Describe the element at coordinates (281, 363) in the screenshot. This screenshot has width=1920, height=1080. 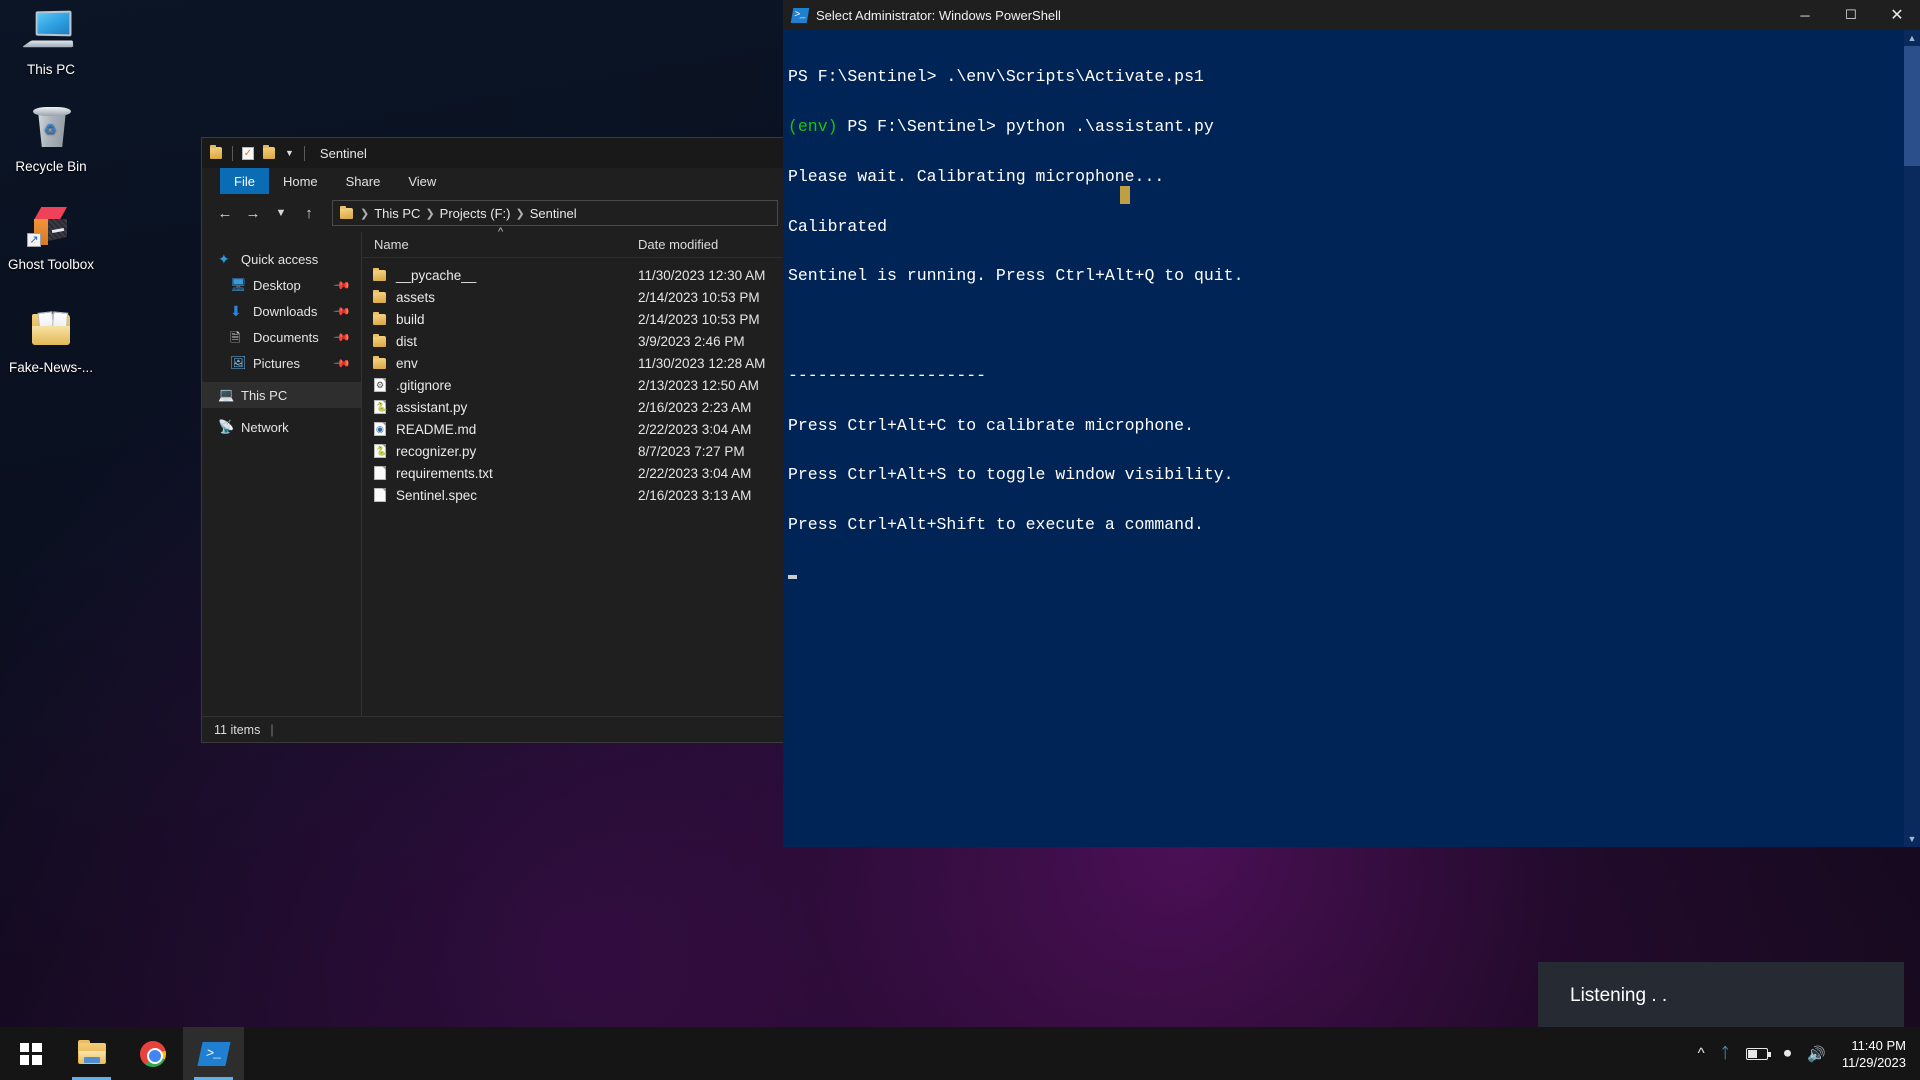
I see `sidebar-item-pictures: 🖼 Pictures 📌` at that location.